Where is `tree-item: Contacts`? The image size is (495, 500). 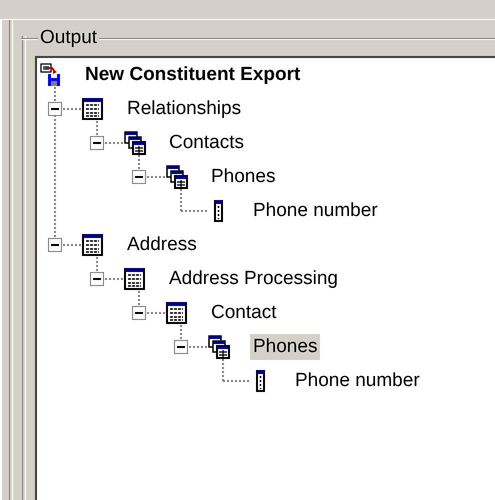 tree-item: Contacts is located at coordinates (206, 143).